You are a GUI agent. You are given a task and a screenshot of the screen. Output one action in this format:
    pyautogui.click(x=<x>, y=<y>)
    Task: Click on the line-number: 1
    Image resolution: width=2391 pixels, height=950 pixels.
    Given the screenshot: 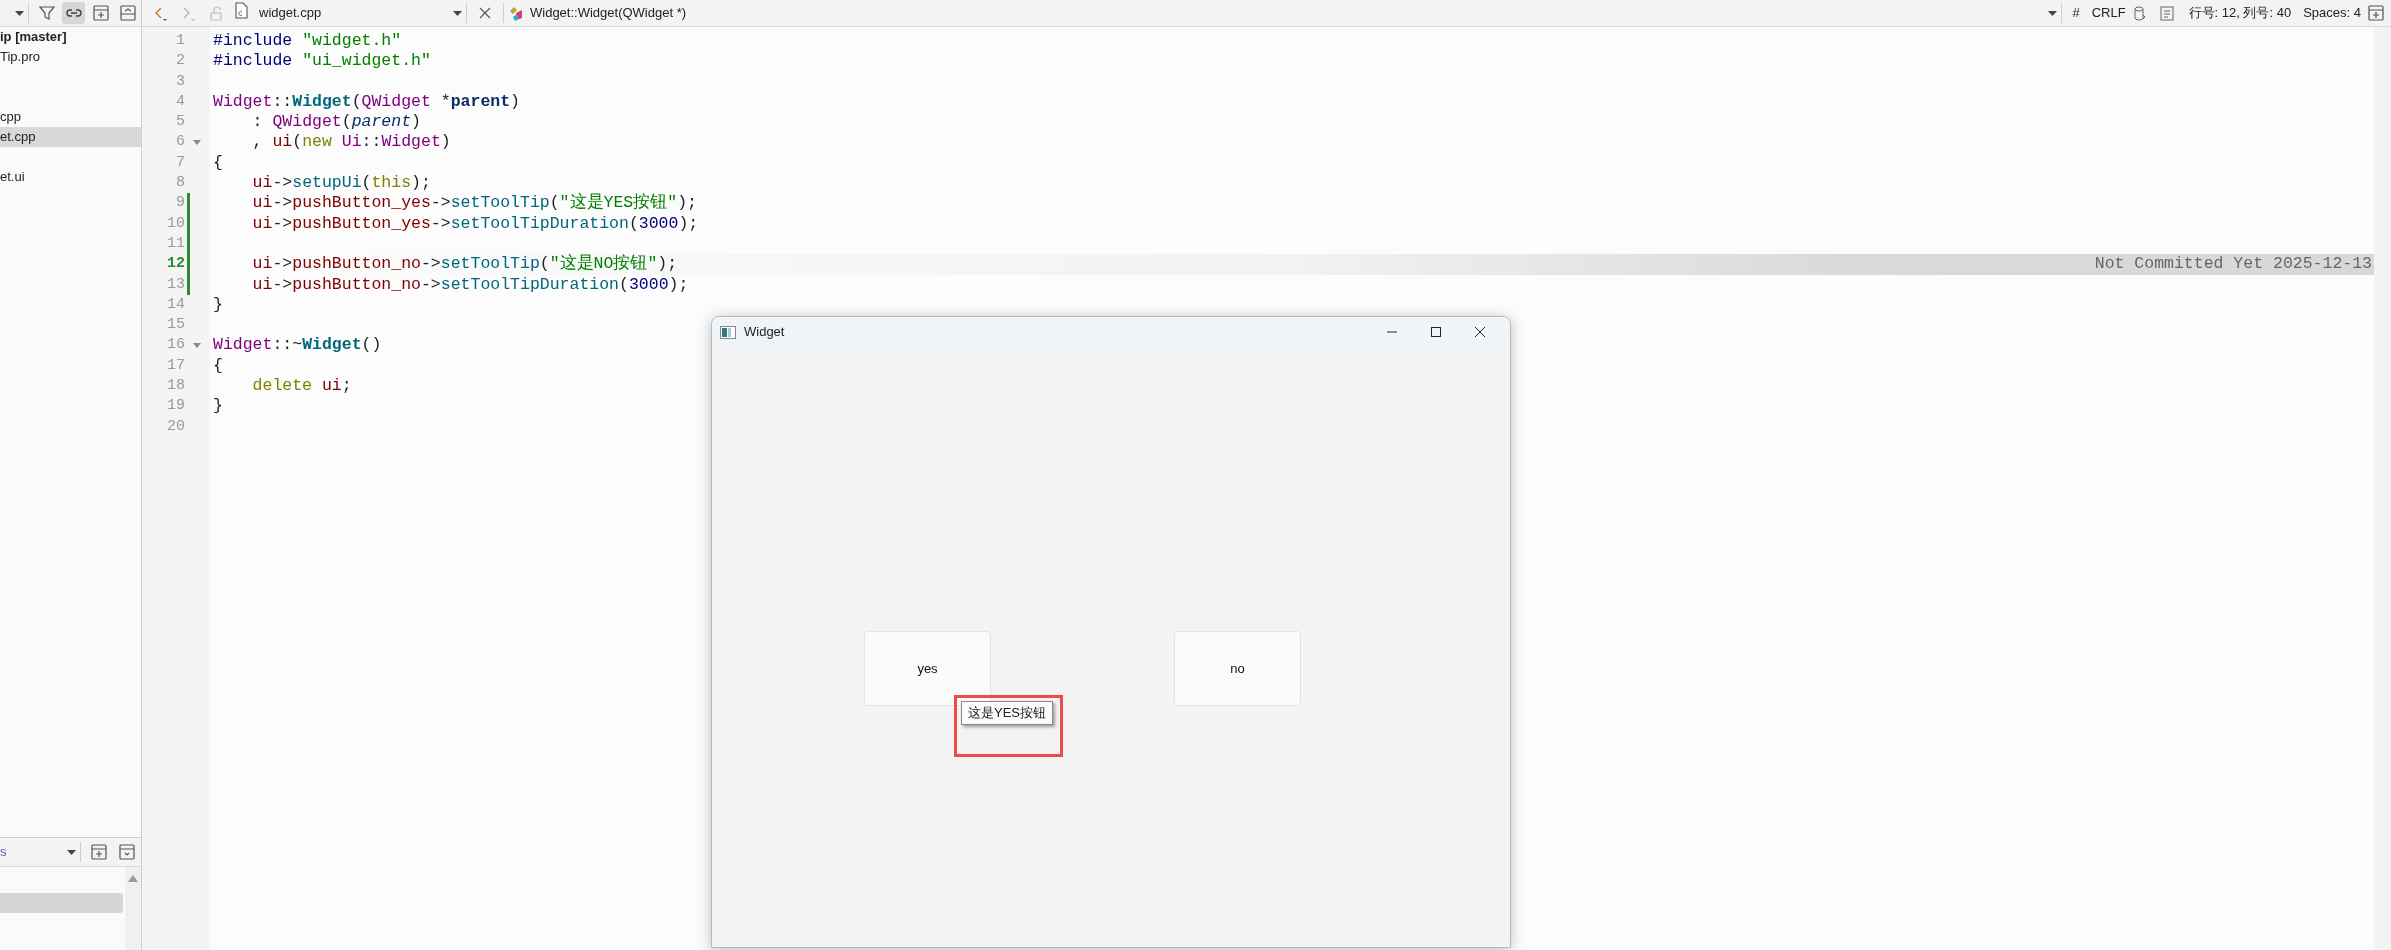 What is the action you would take?
    pyautogui.click(x=180, y=41)
    